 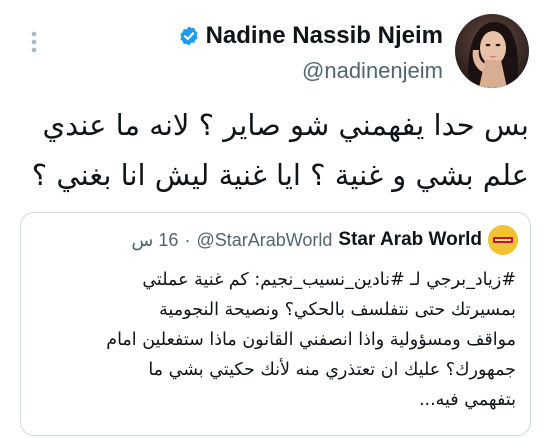 I want to click on star-arab-logo-icon, so click(x=503, y=240).